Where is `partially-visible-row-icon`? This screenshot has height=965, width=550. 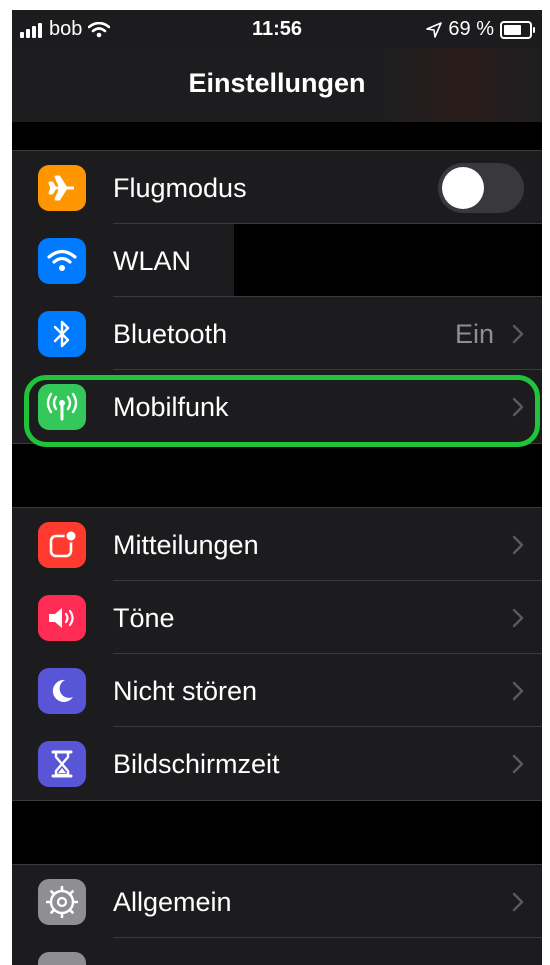
partially-visible-row-icon is located at coordinates (62, 958).